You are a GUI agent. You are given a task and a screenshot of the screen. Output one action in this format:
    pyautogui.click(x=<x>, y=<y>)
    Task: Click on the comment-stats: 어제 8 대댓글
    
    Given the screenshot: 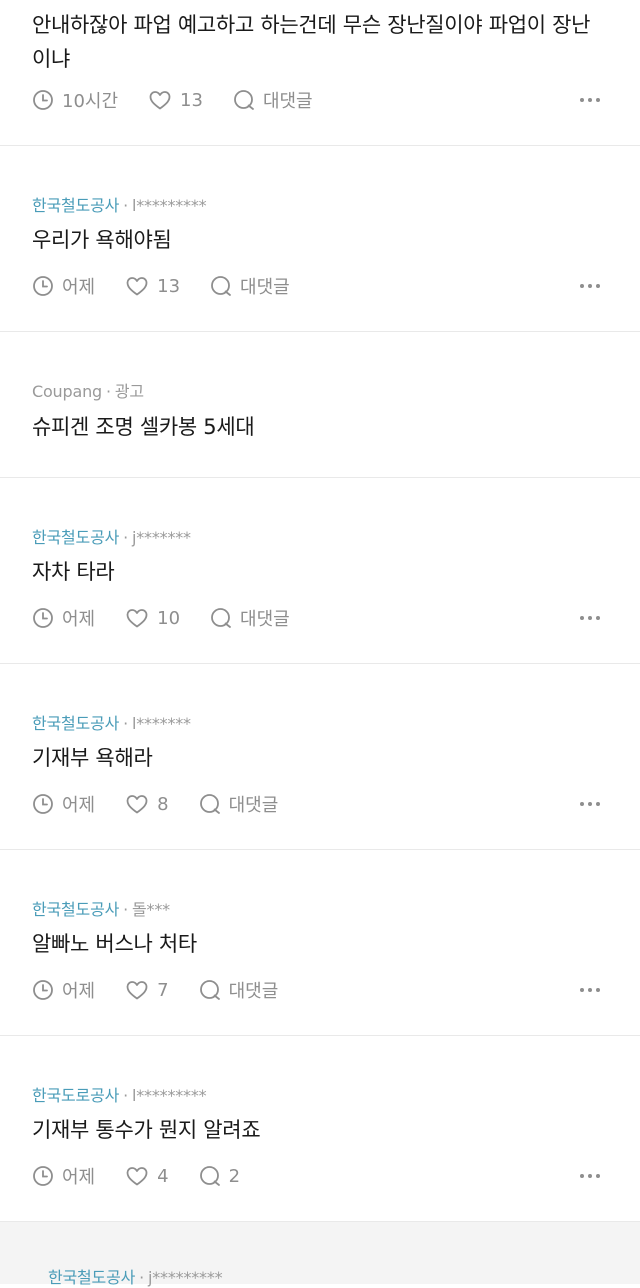 What is the action you would take?
    pyautogui.click(x=170, y=804)
    